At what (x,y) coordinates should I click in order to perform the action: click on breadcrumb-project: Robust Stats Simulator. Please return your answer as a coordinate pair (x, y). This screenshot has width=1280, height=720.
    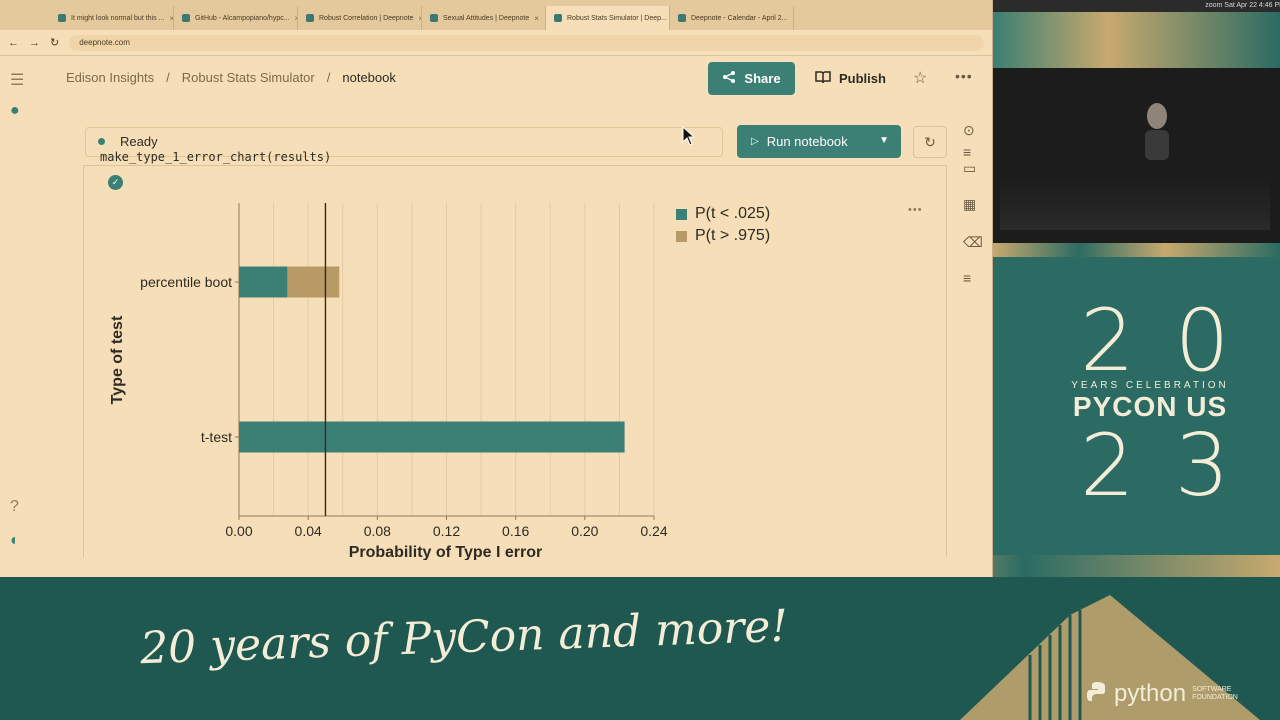
    Looking at the image, I should click on (248, 77).